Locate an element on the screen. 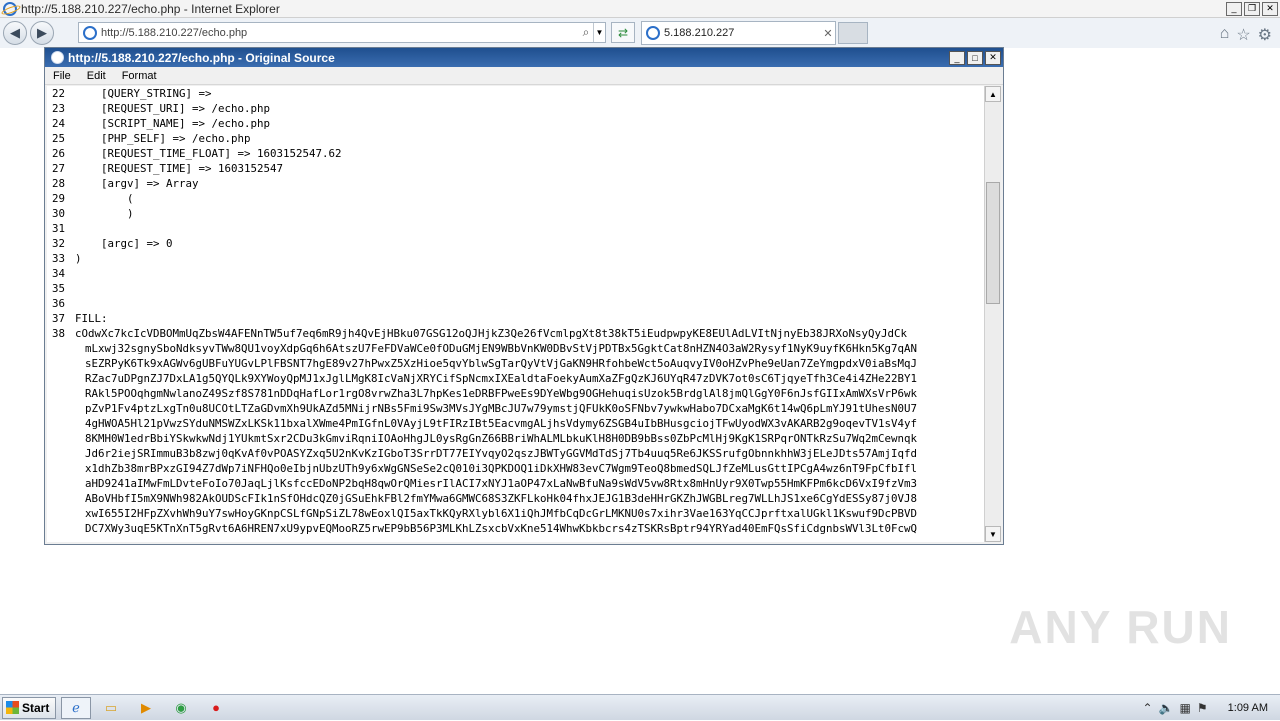  address-input: http://5.188.210.227/echo.php is located at coordinates (340, 33).